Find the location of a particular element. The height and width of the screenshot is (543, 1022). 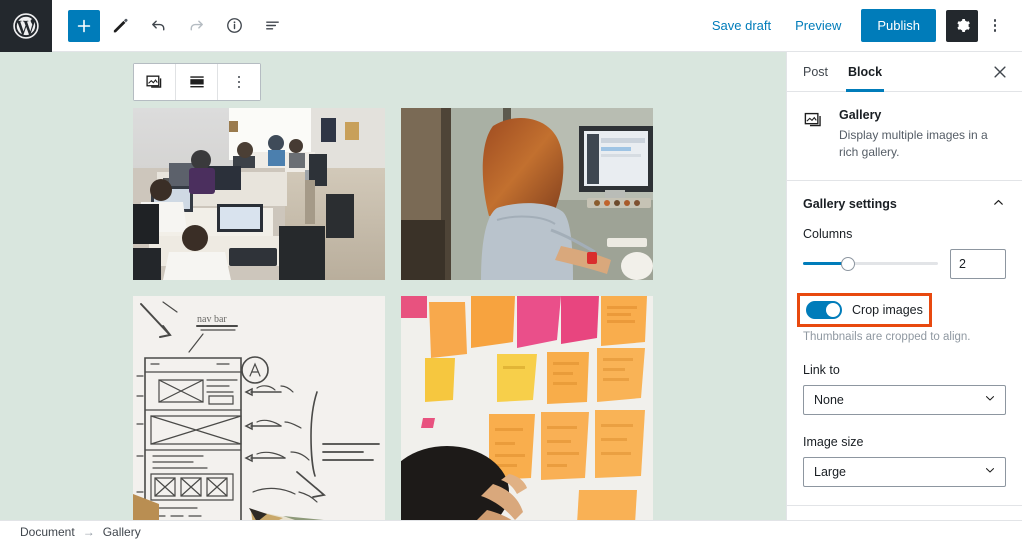

tab-block: Block is located at coordinates (865, 72).